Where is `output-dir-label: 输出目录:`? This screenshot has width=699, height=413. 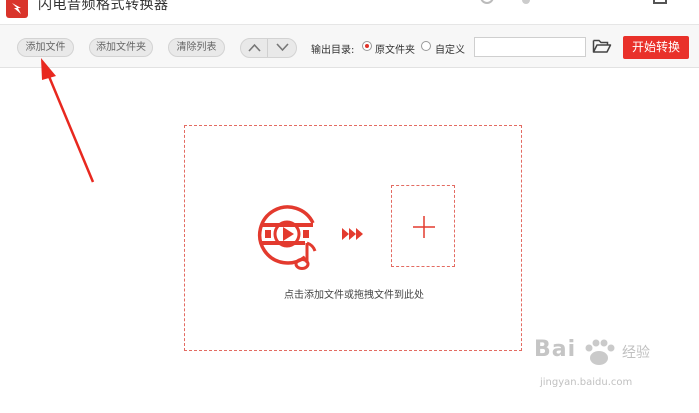
output-dir-label: 输出目录: is located at coordinates (333, 50).